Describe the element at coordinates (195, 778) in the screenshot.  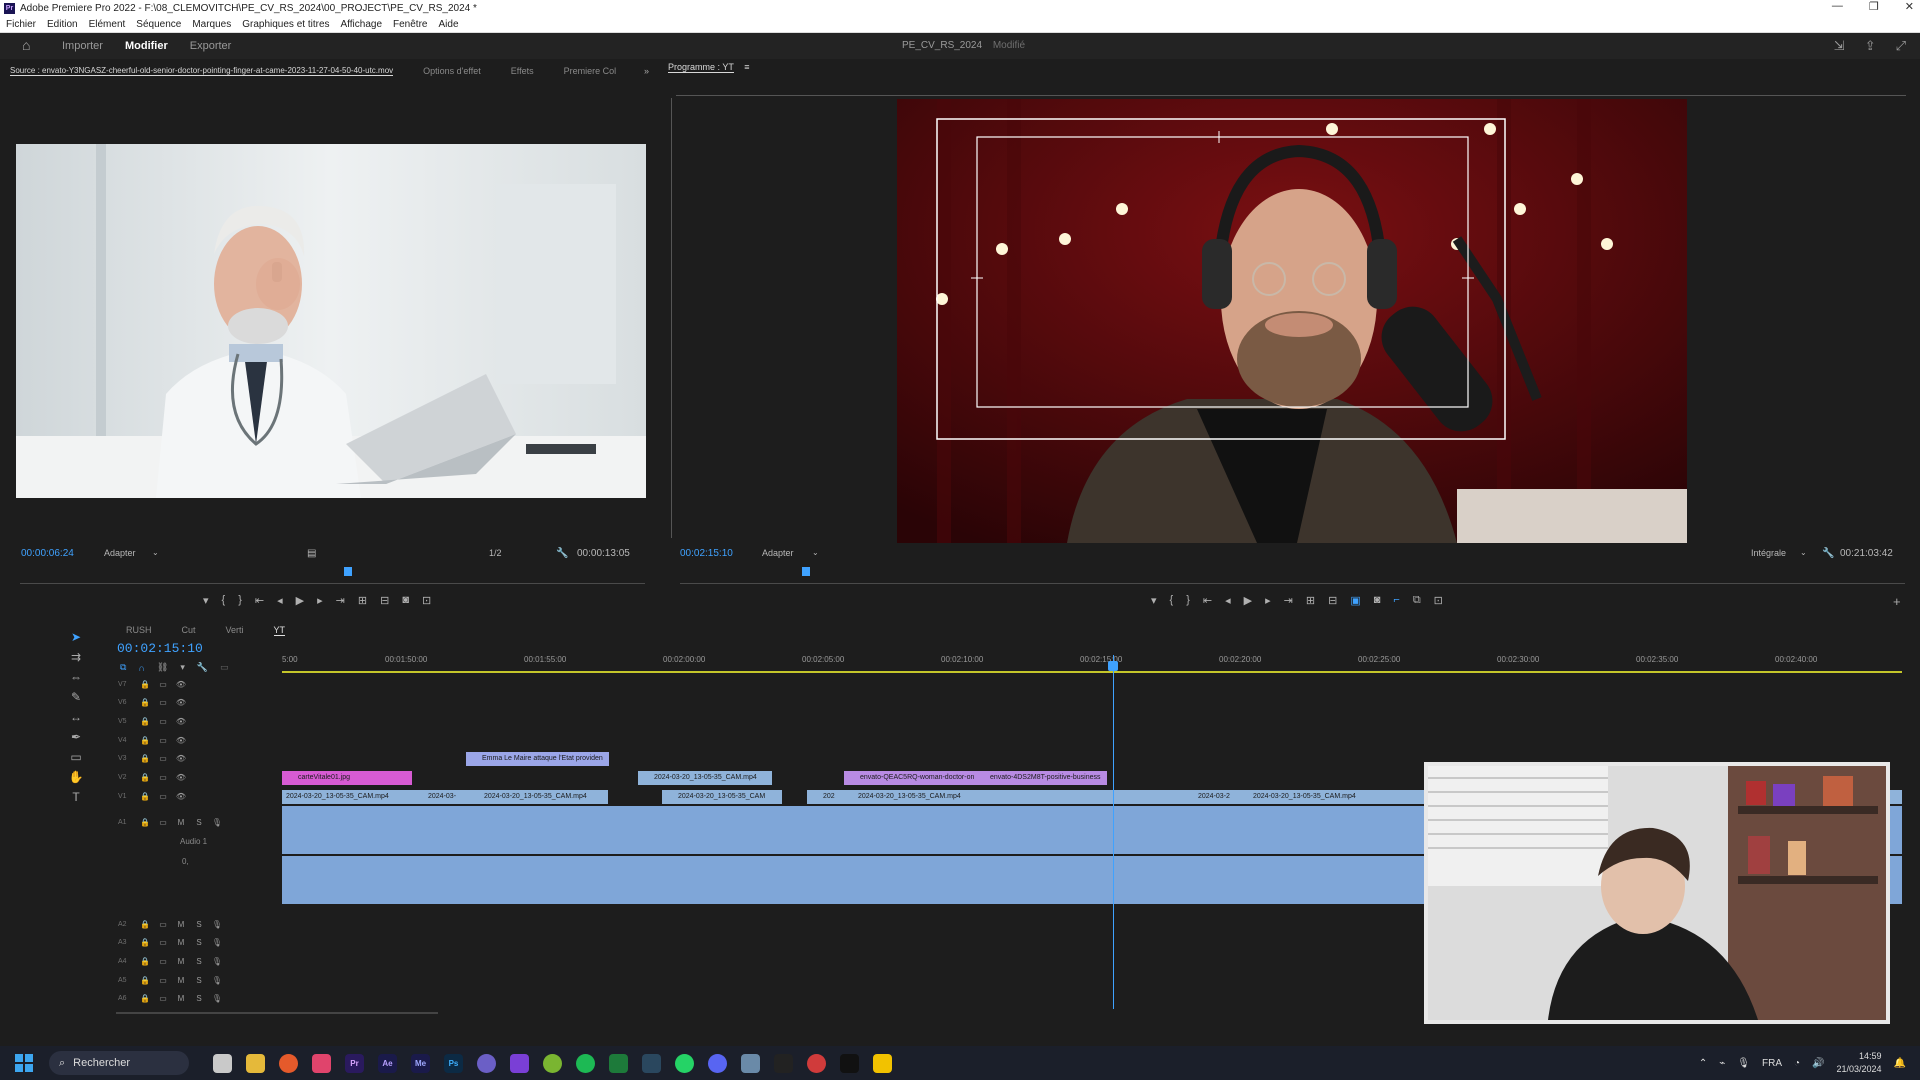
I see `video-track-header: V2 🔒 ▭ 👁` at that location.